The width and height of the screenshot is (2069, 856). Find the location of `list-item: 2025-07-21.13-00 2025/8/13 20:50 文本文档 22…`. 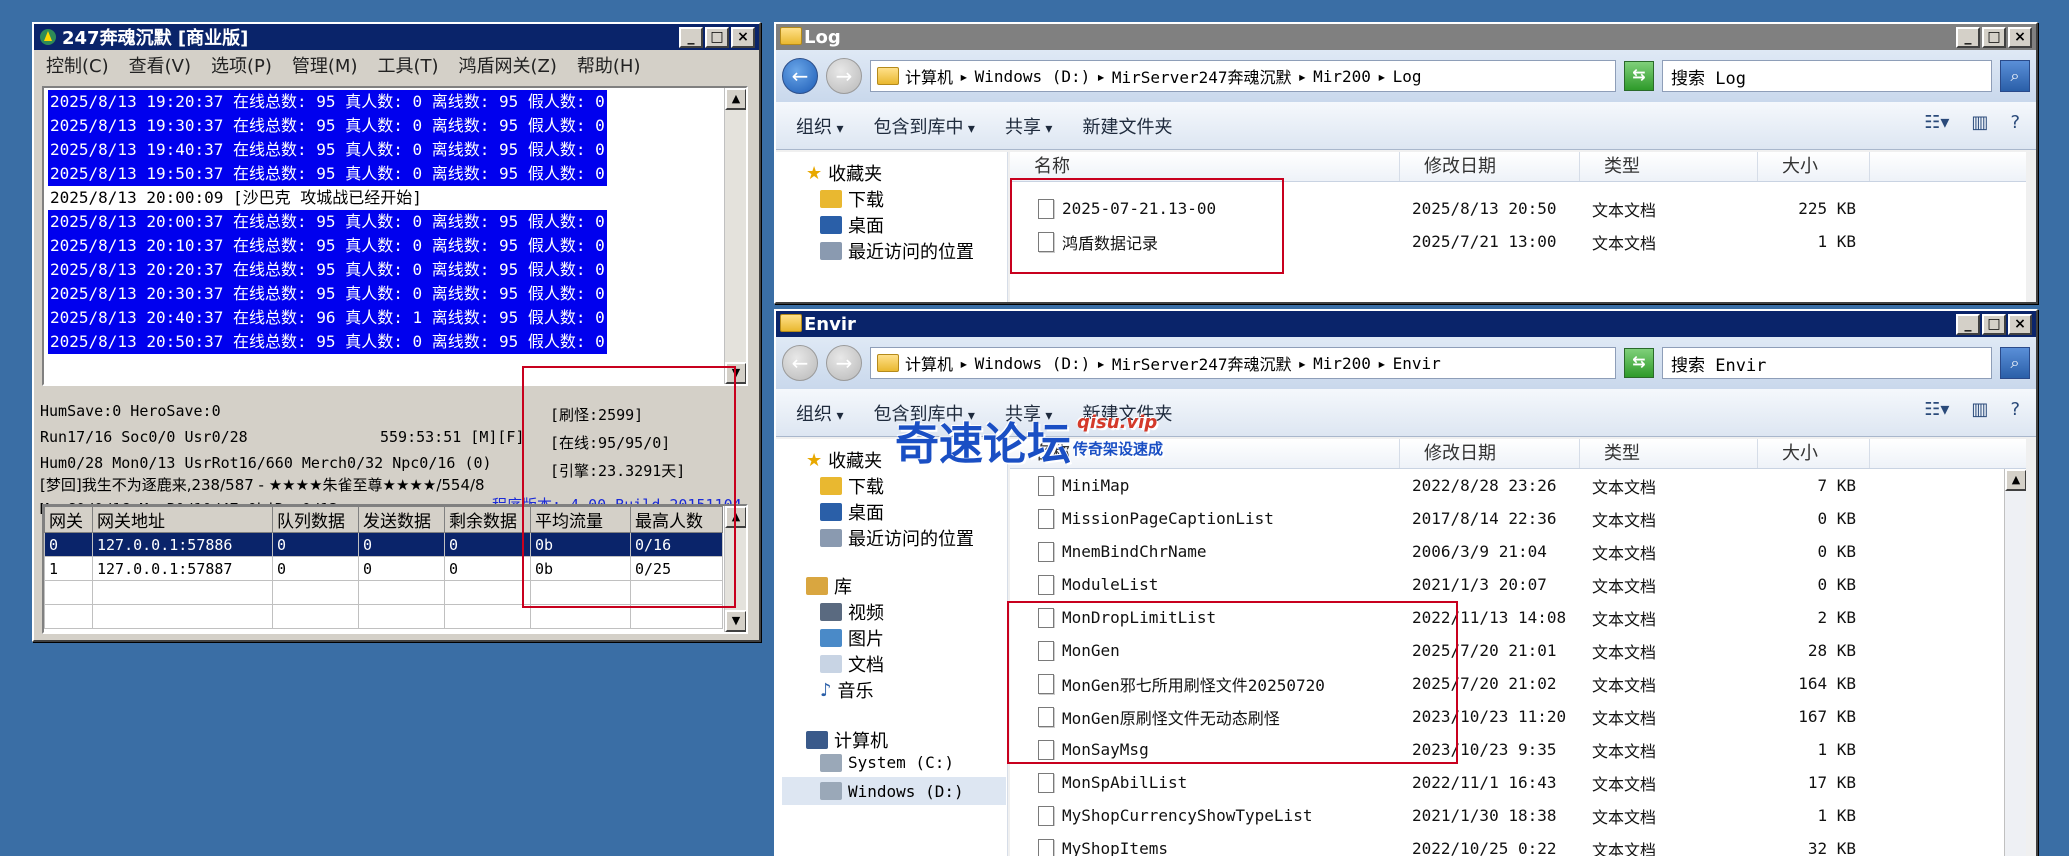

list-item: 2025-07-21.13-00 2025/8/13 20:50 文本文档 22… is located at coordinates (1518, 208).